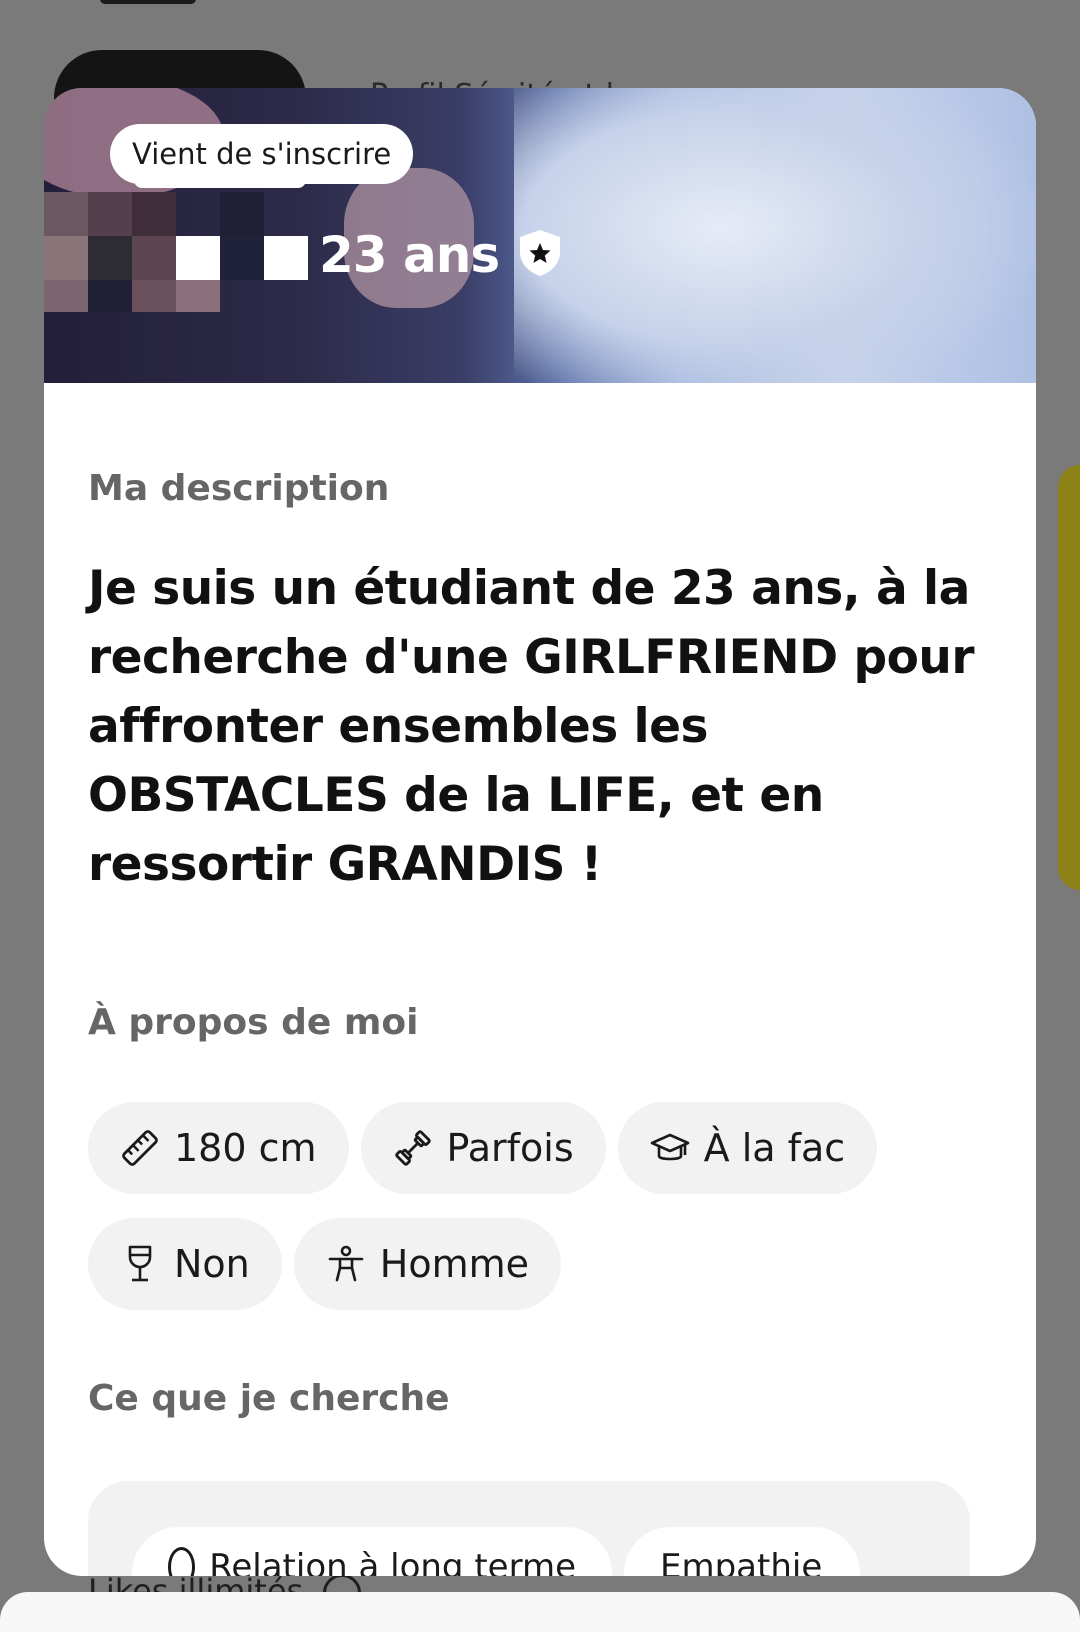  I want to click on looking-for-title: Ce que je cherche, so click(269, 1398).